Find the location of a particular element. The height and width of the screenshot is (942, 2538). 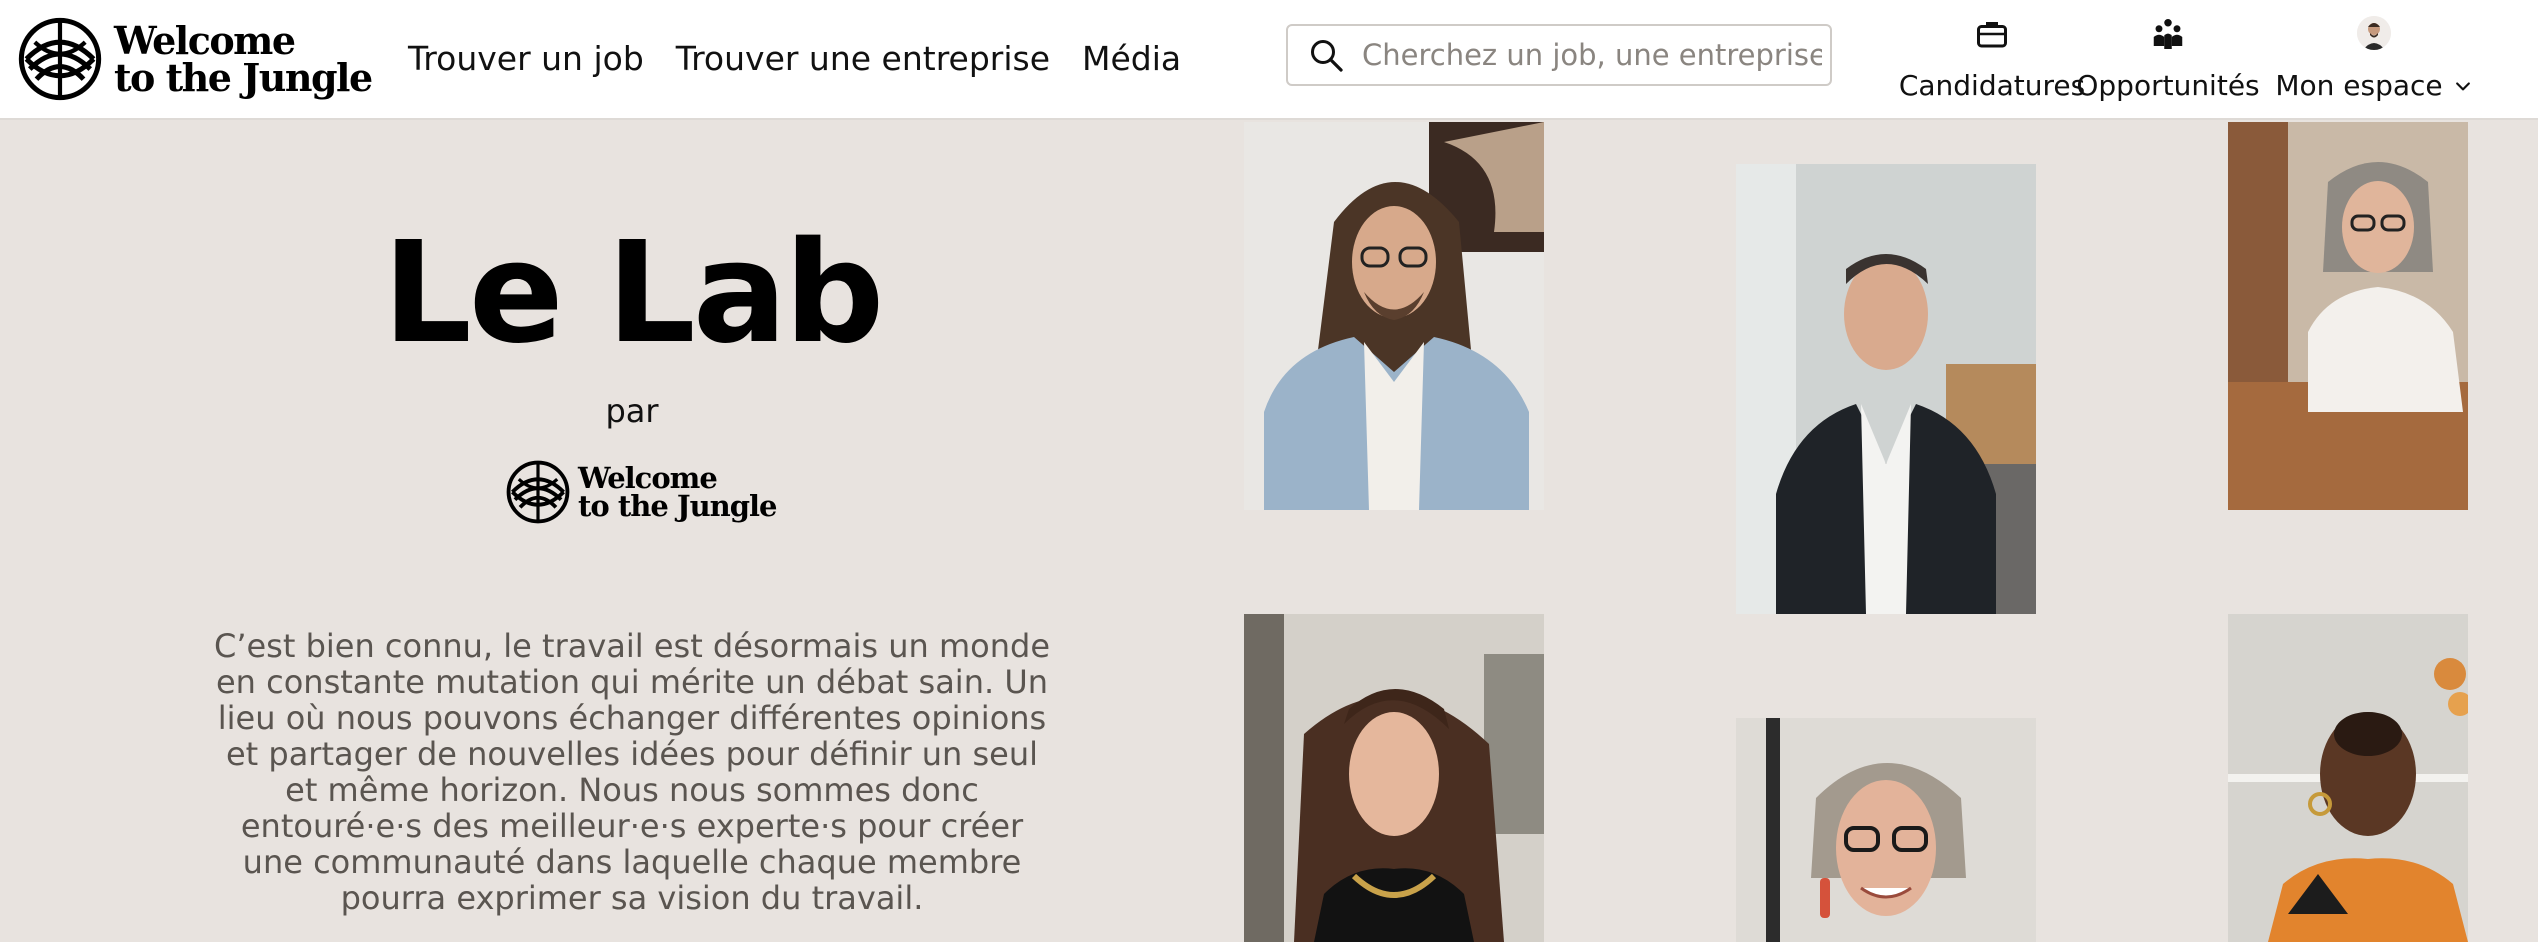

logo-wordmark: Welcome to the Jungle is located at coordinates (243, 59).